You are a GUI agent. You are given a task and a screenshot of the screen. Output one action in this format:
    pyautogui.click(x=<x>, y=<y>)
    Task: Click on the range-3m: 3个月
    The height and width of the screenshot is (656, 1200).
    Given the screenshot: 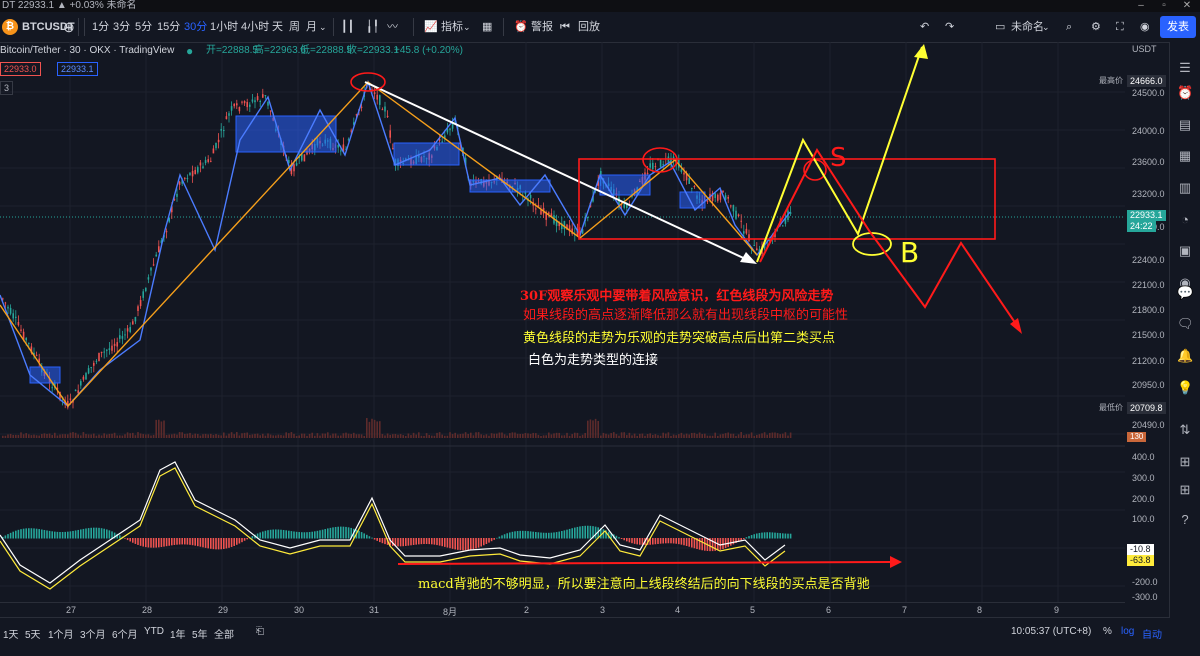 What is the action you would take?
    pyautogui.click(x=93, y=633)
    